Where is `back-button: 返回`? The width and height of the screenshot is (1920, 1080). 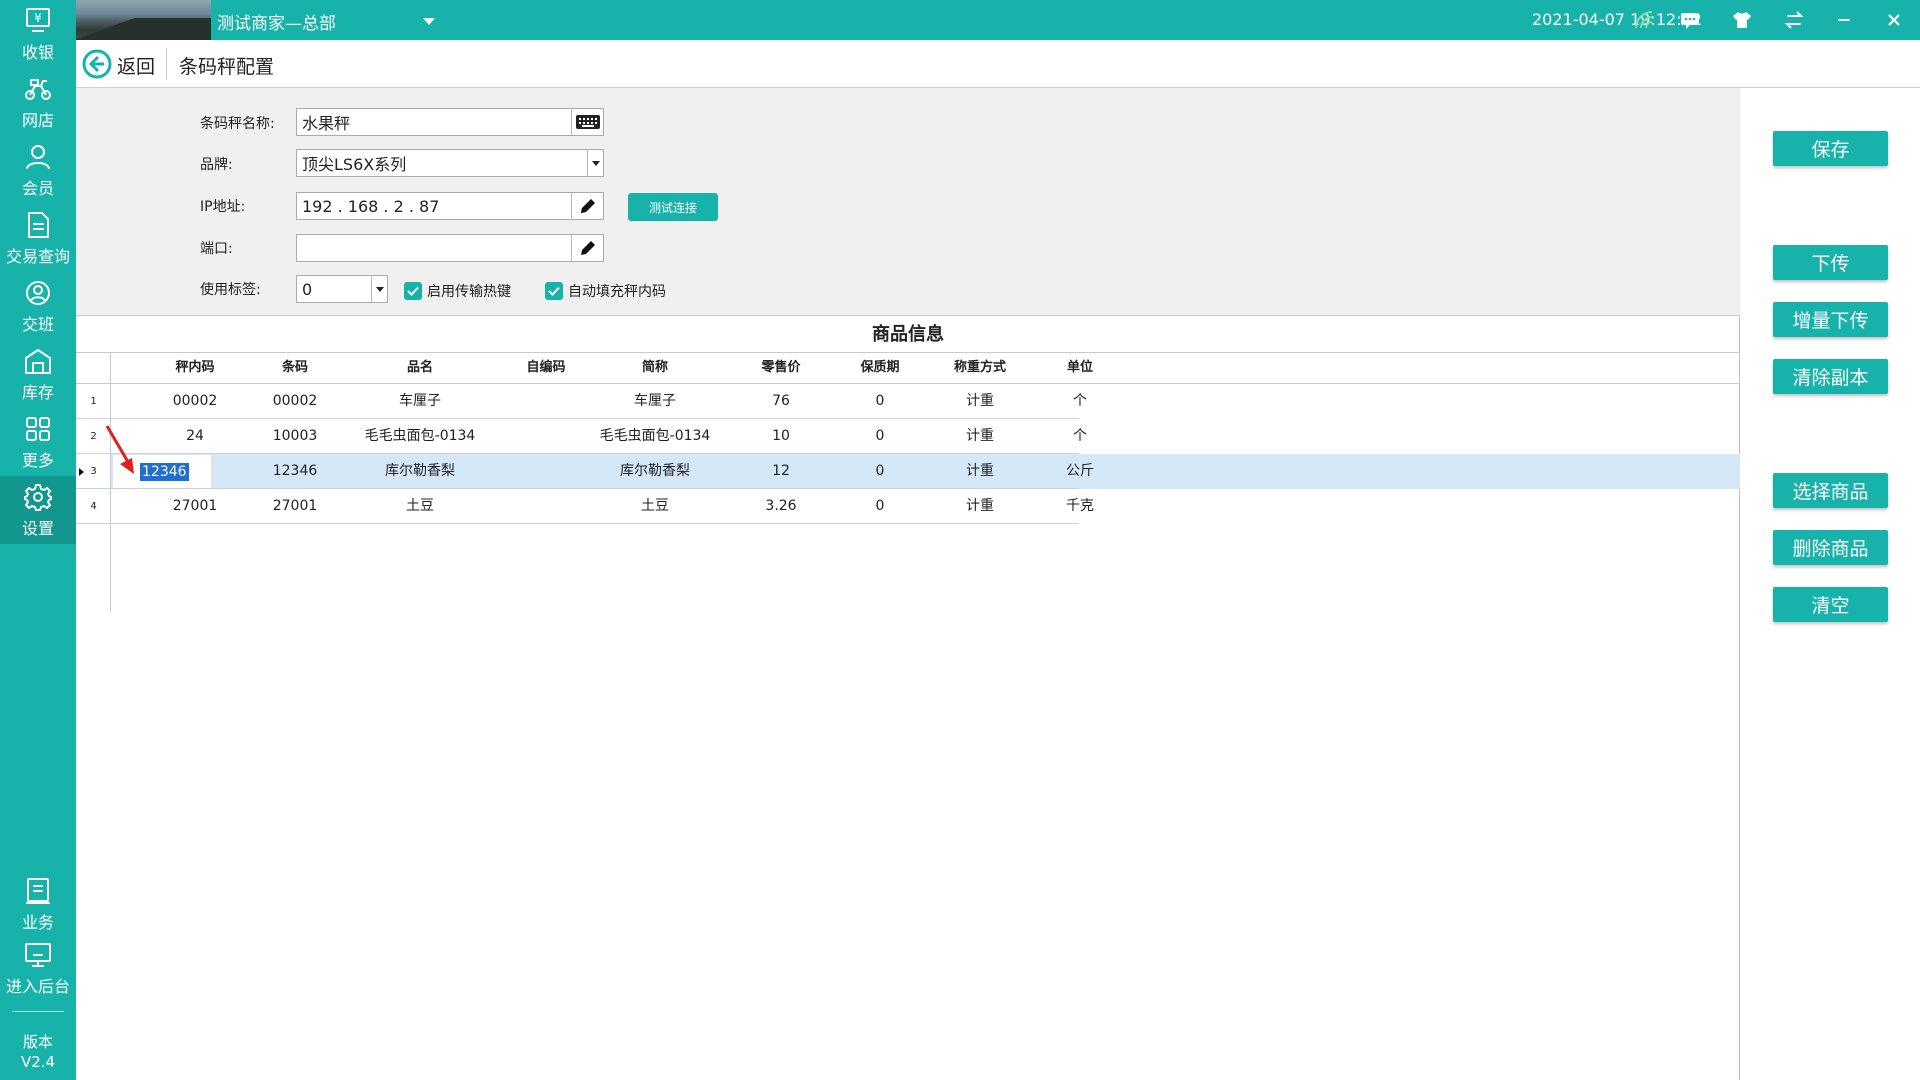 back-button: 返回 is located at coordinates (136, 65).